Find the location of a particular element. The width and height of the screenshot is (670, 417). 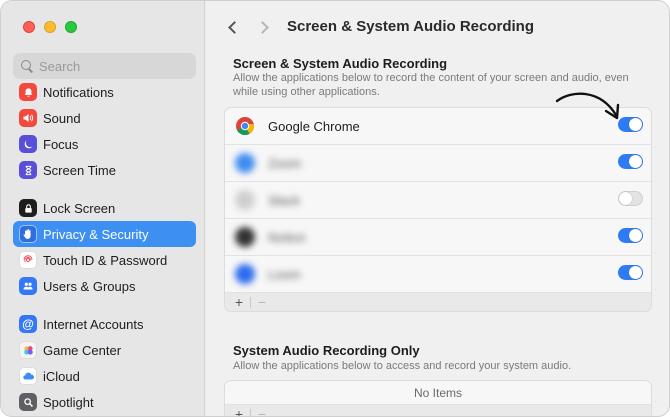

minimize-window-button is located at coordinates (50, 27).